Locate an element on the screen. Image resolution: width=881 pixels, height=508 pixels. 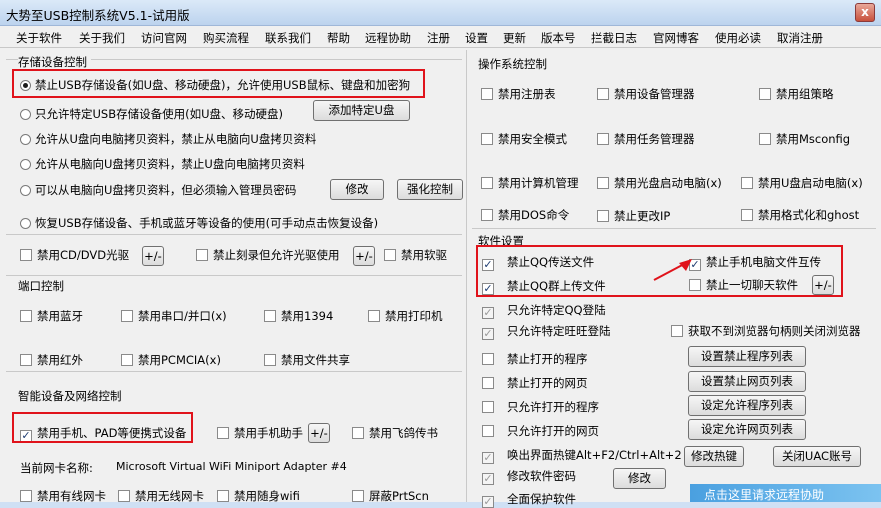
allow-webpage-checkbox: 只允许打开的网页 is located at coordinates (540, 431).